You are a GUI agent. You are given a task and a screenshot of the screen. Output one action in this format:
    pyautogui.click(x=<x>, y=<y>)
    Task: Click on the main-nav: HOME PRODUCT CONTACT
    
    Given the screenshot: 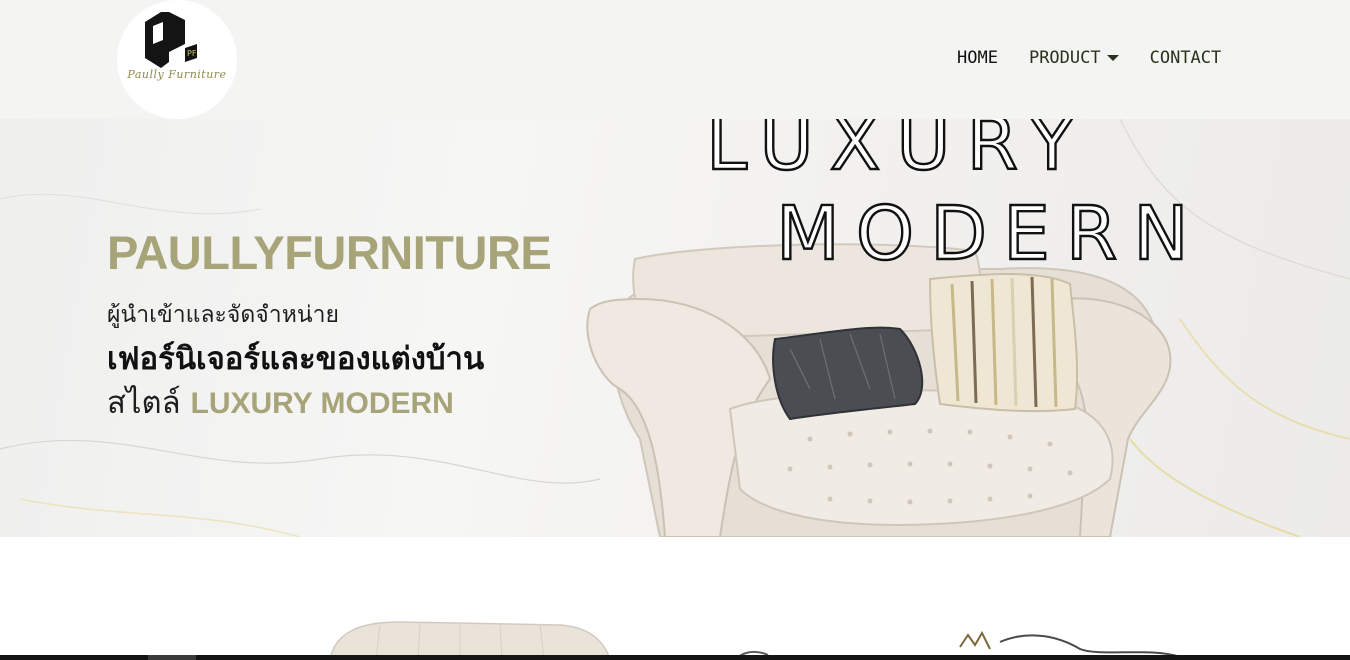 What is the action you would take?
    pyautogui.click(x=1089, y=58)
    